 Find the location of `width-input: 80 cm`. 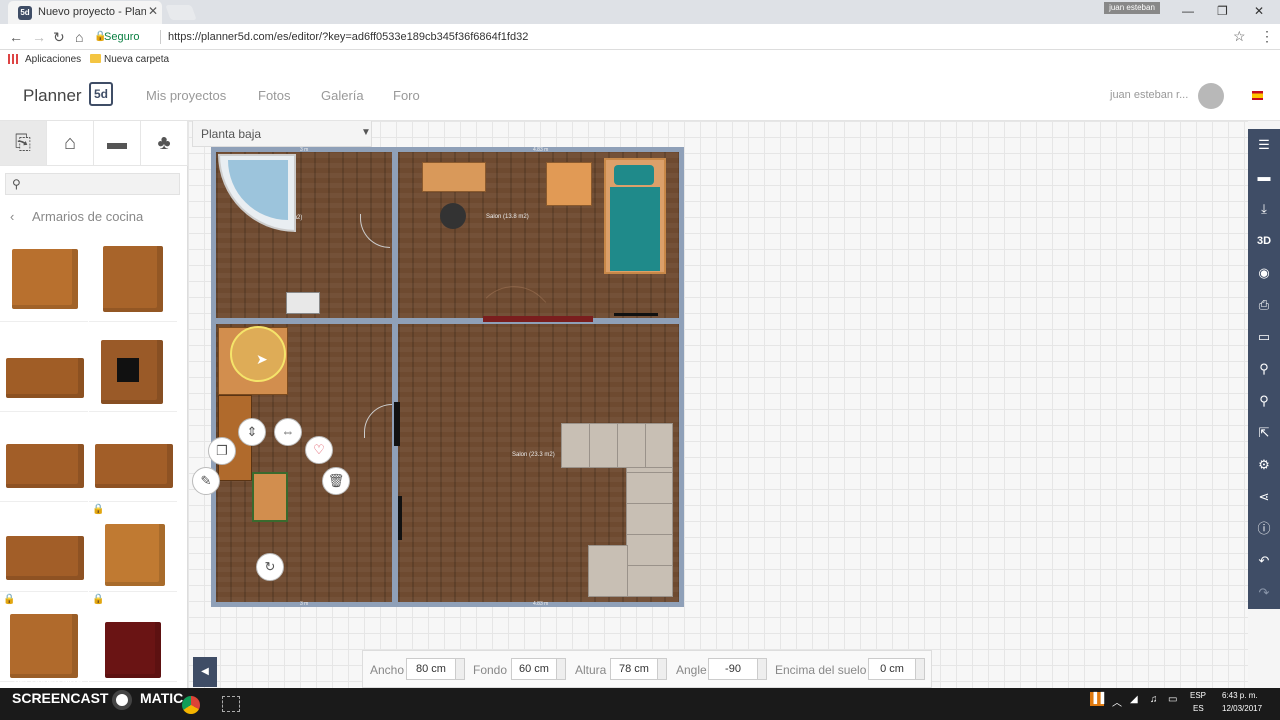

width-input: 80 cm is located at coordinates (431, 669).